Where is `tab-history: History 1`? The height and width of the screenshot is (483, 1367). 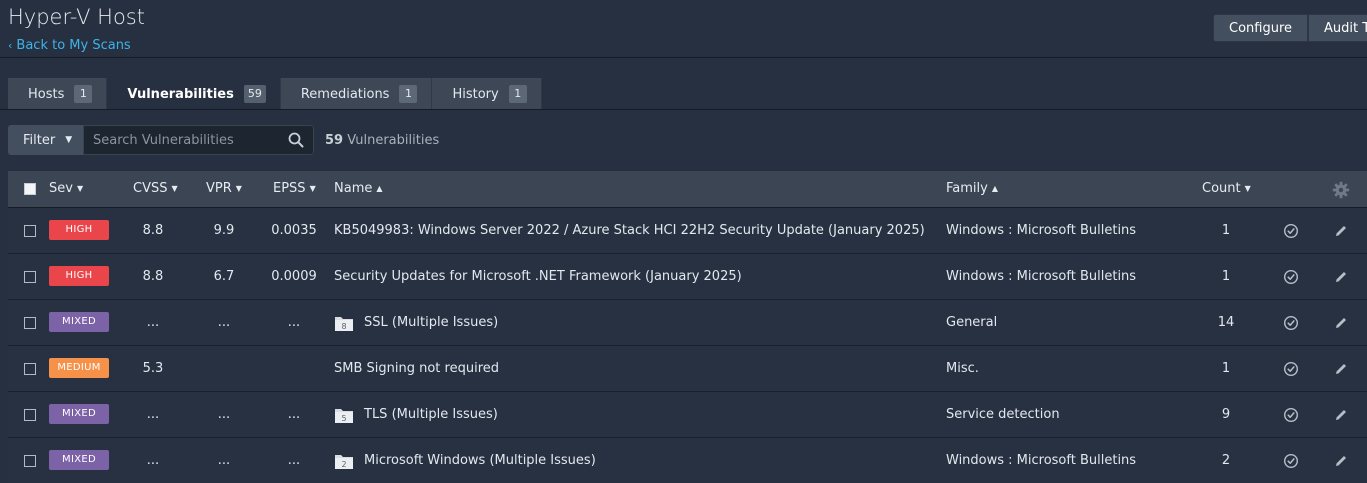
tab-history: History 1 is located at coordinates (487, 94).